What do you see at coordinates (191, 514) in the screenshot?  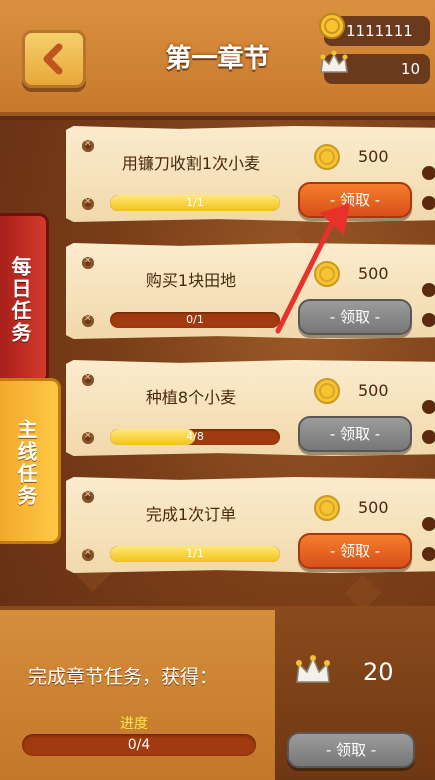 I see `task-name: 完成1次订单` at bounding box center [191, 514].